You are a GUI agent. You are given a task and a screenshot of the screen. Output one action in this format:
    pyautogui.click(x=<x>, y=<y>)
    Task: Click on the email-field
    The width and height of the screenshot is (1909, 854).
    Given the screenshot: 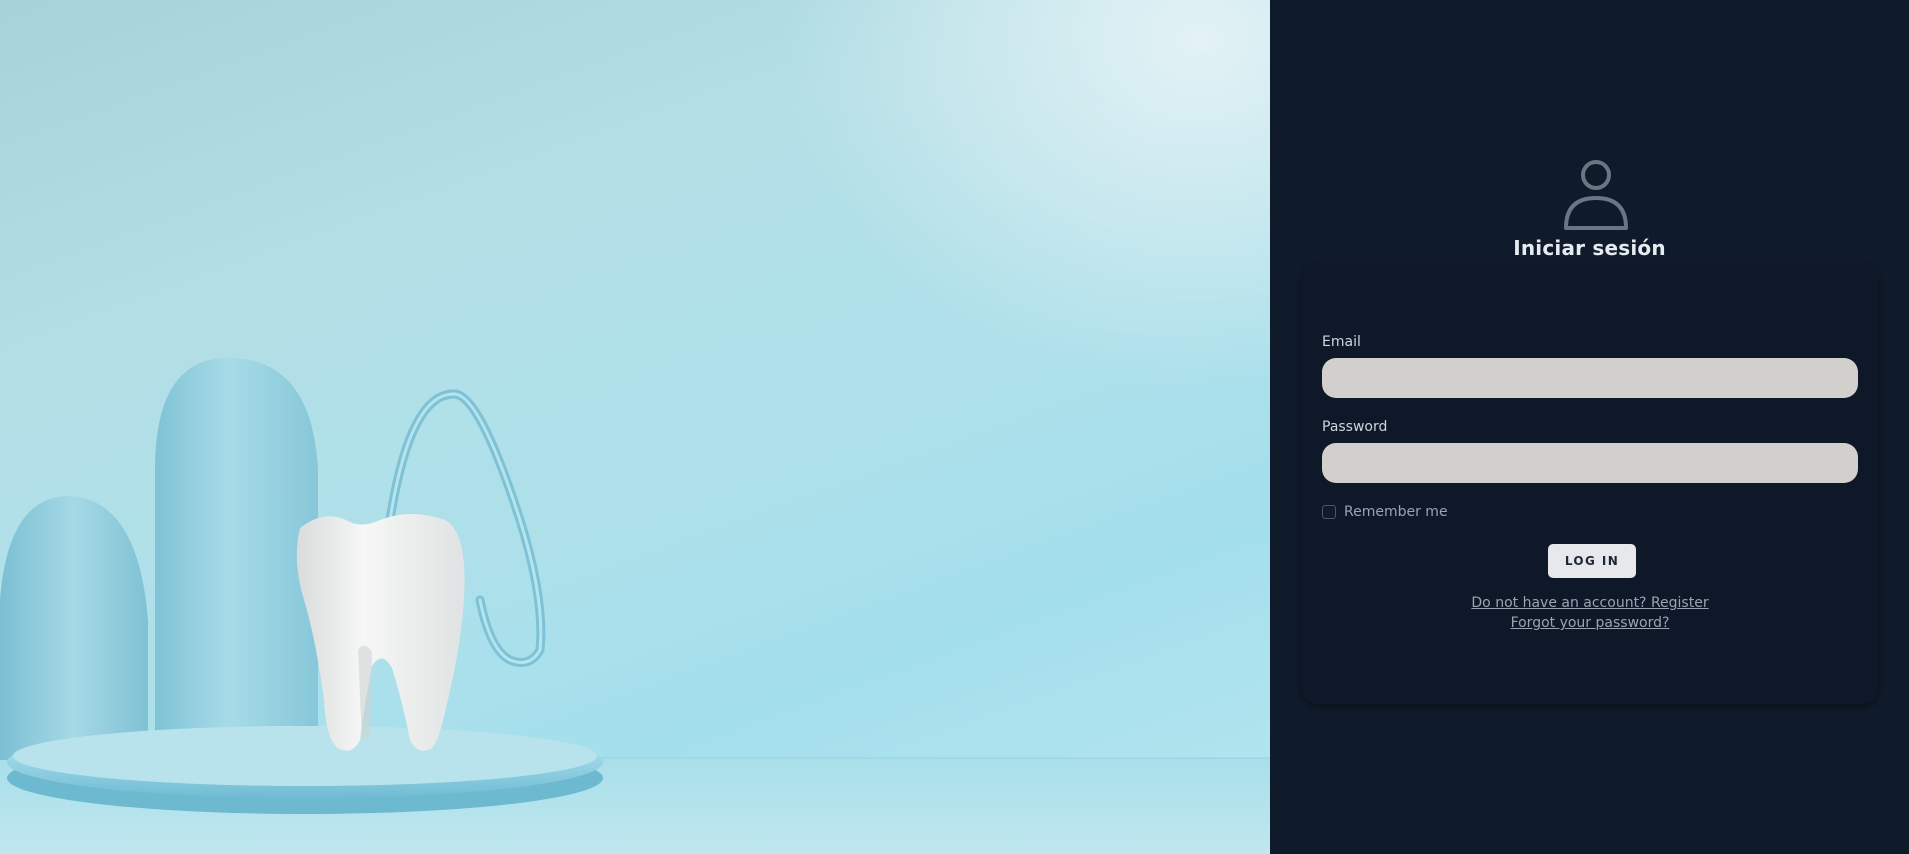 What is the action you would take?
    pyautogui.click(x=1590, y=378)
    